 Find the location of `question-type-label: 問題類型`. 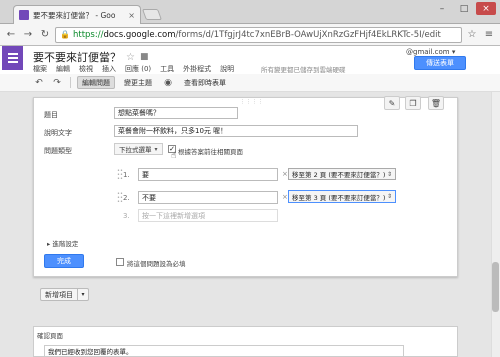

question-type-label: 問題類型 is located at coordinates (58, 151).